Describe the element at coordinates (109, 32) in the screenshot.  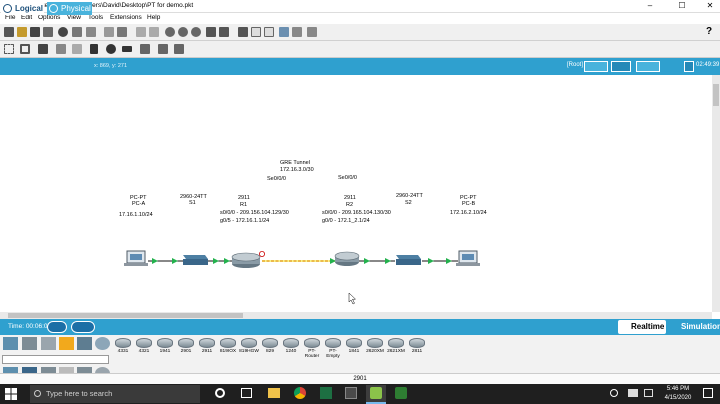
I see `copy-icon` at that location.